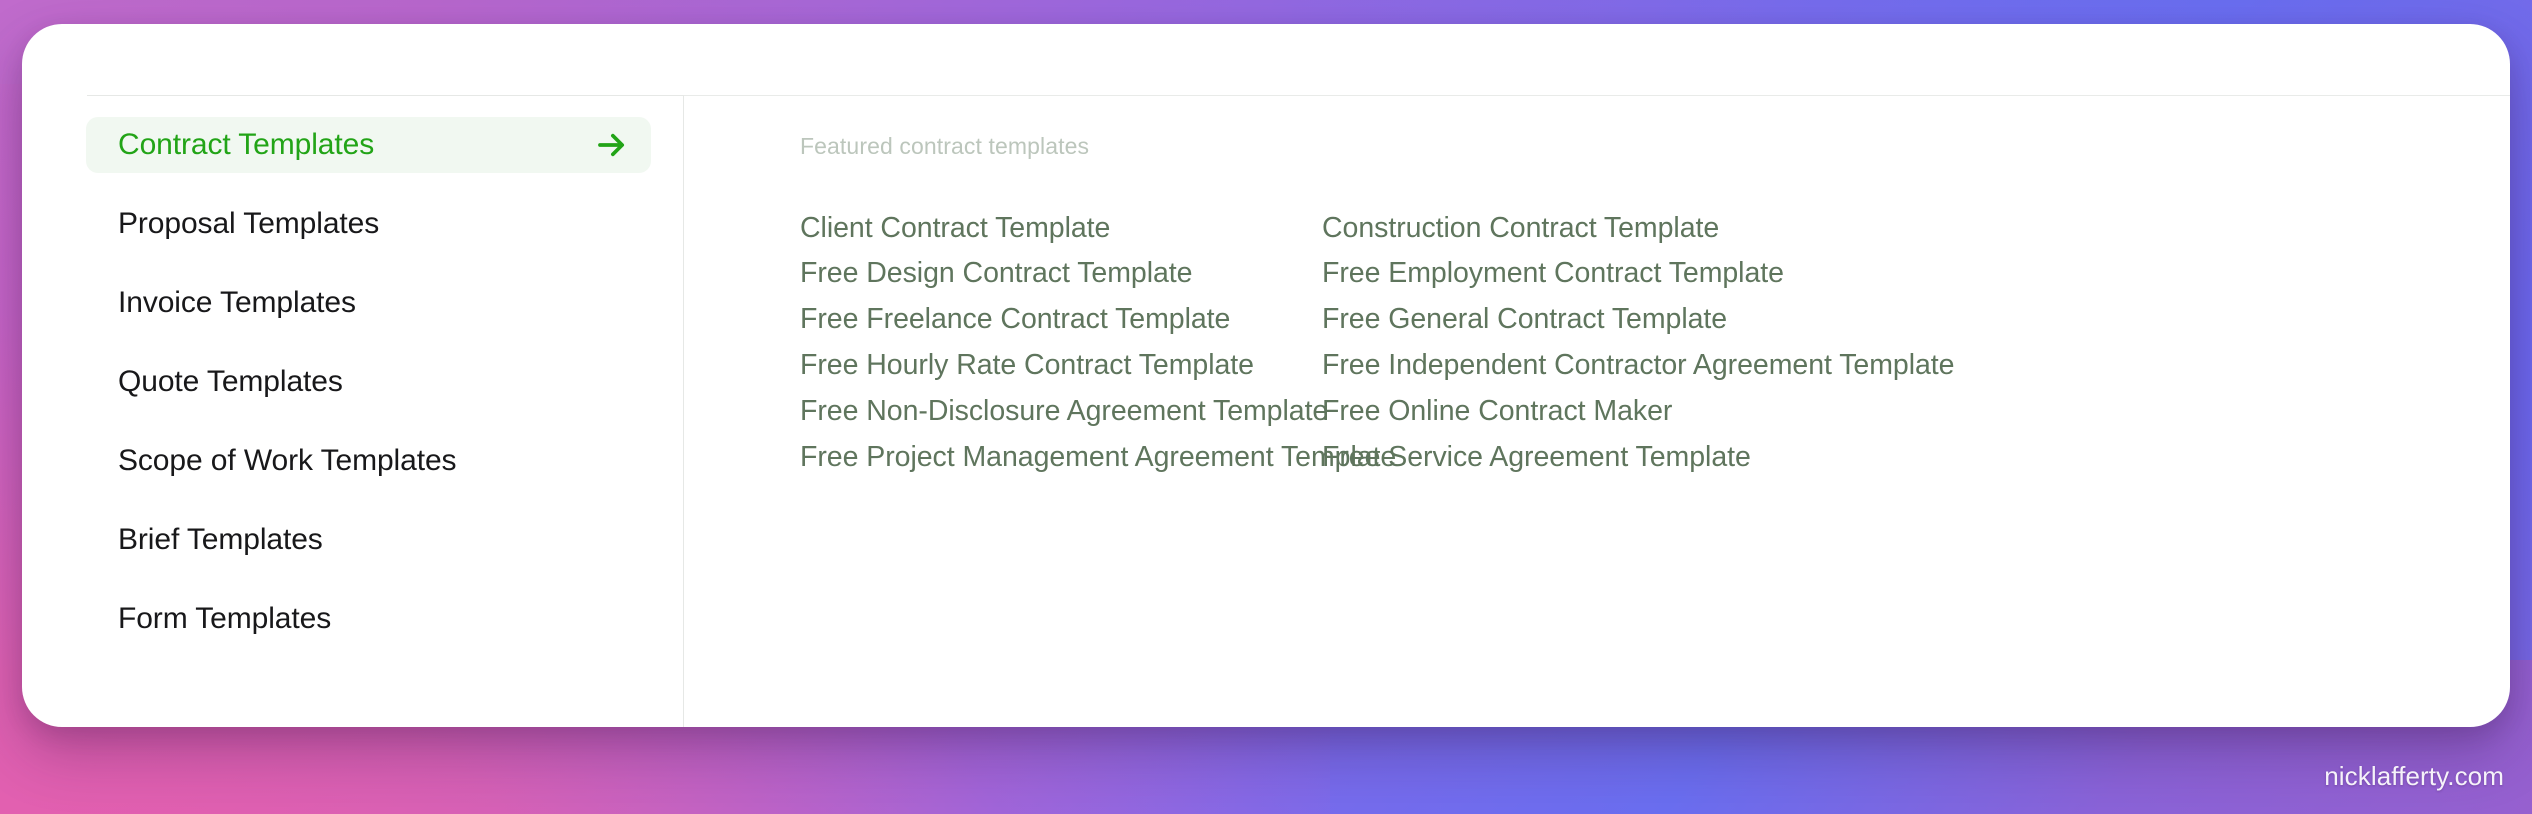  I want to click on sidebar-item-label: Contract Templates, so click(246, 144).